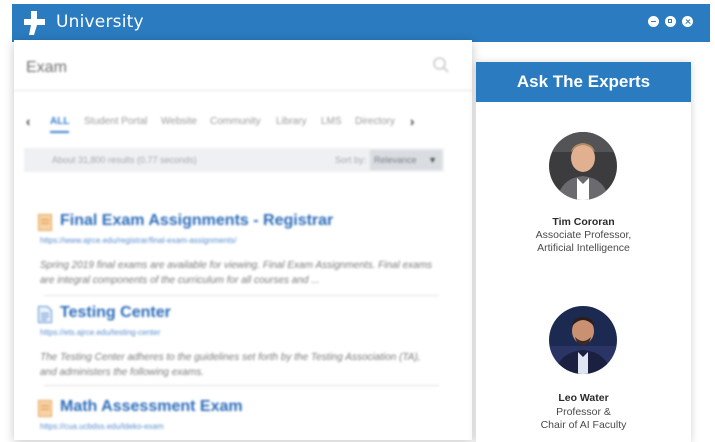  Describe the element at coordinates (100, 332) in the screenshot. I see `result-url: https://ets.ajrce.edu/testing-center` at that location.